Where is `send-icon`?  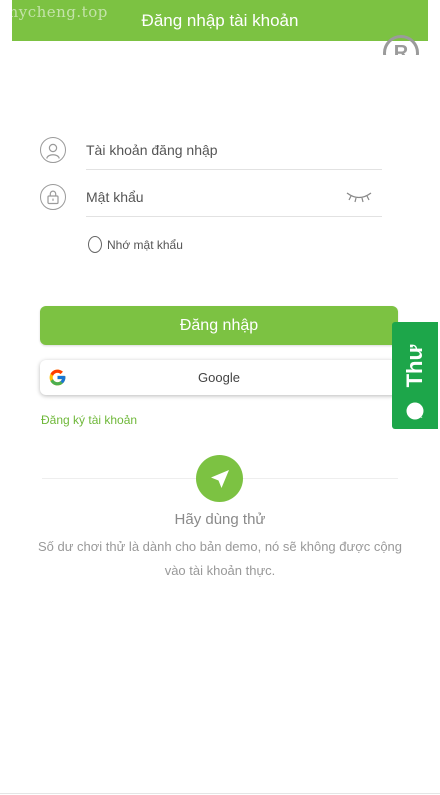
send-icon is located at coordinates (219, 478).